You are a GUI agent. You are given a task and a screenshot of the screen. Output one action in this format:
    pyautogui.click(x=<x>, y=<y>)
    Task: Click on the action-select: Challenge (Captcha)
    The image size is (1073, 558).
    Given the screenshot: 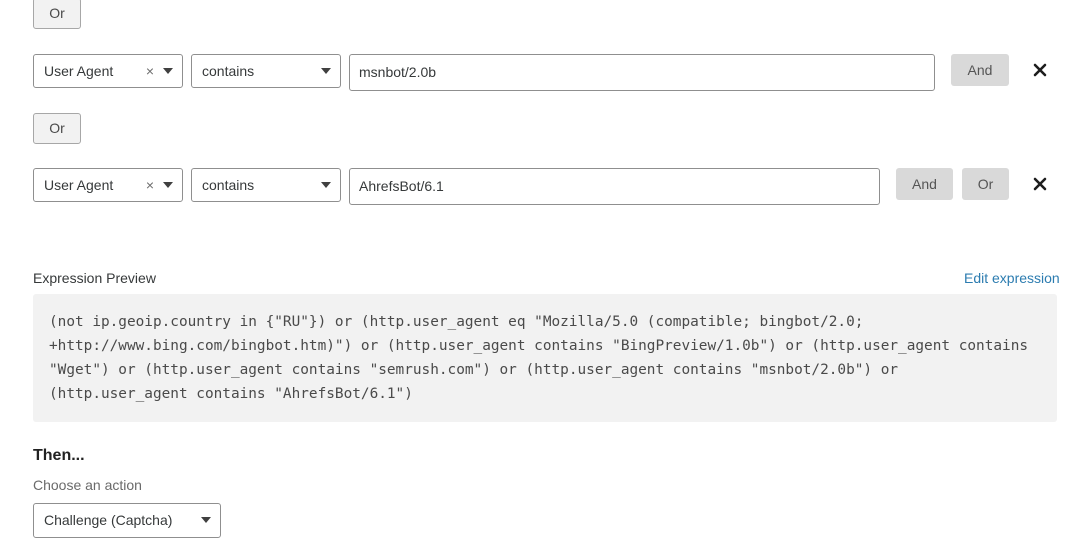 What is the action you would take?
    pyautogui.click(x=127, y=520)
    